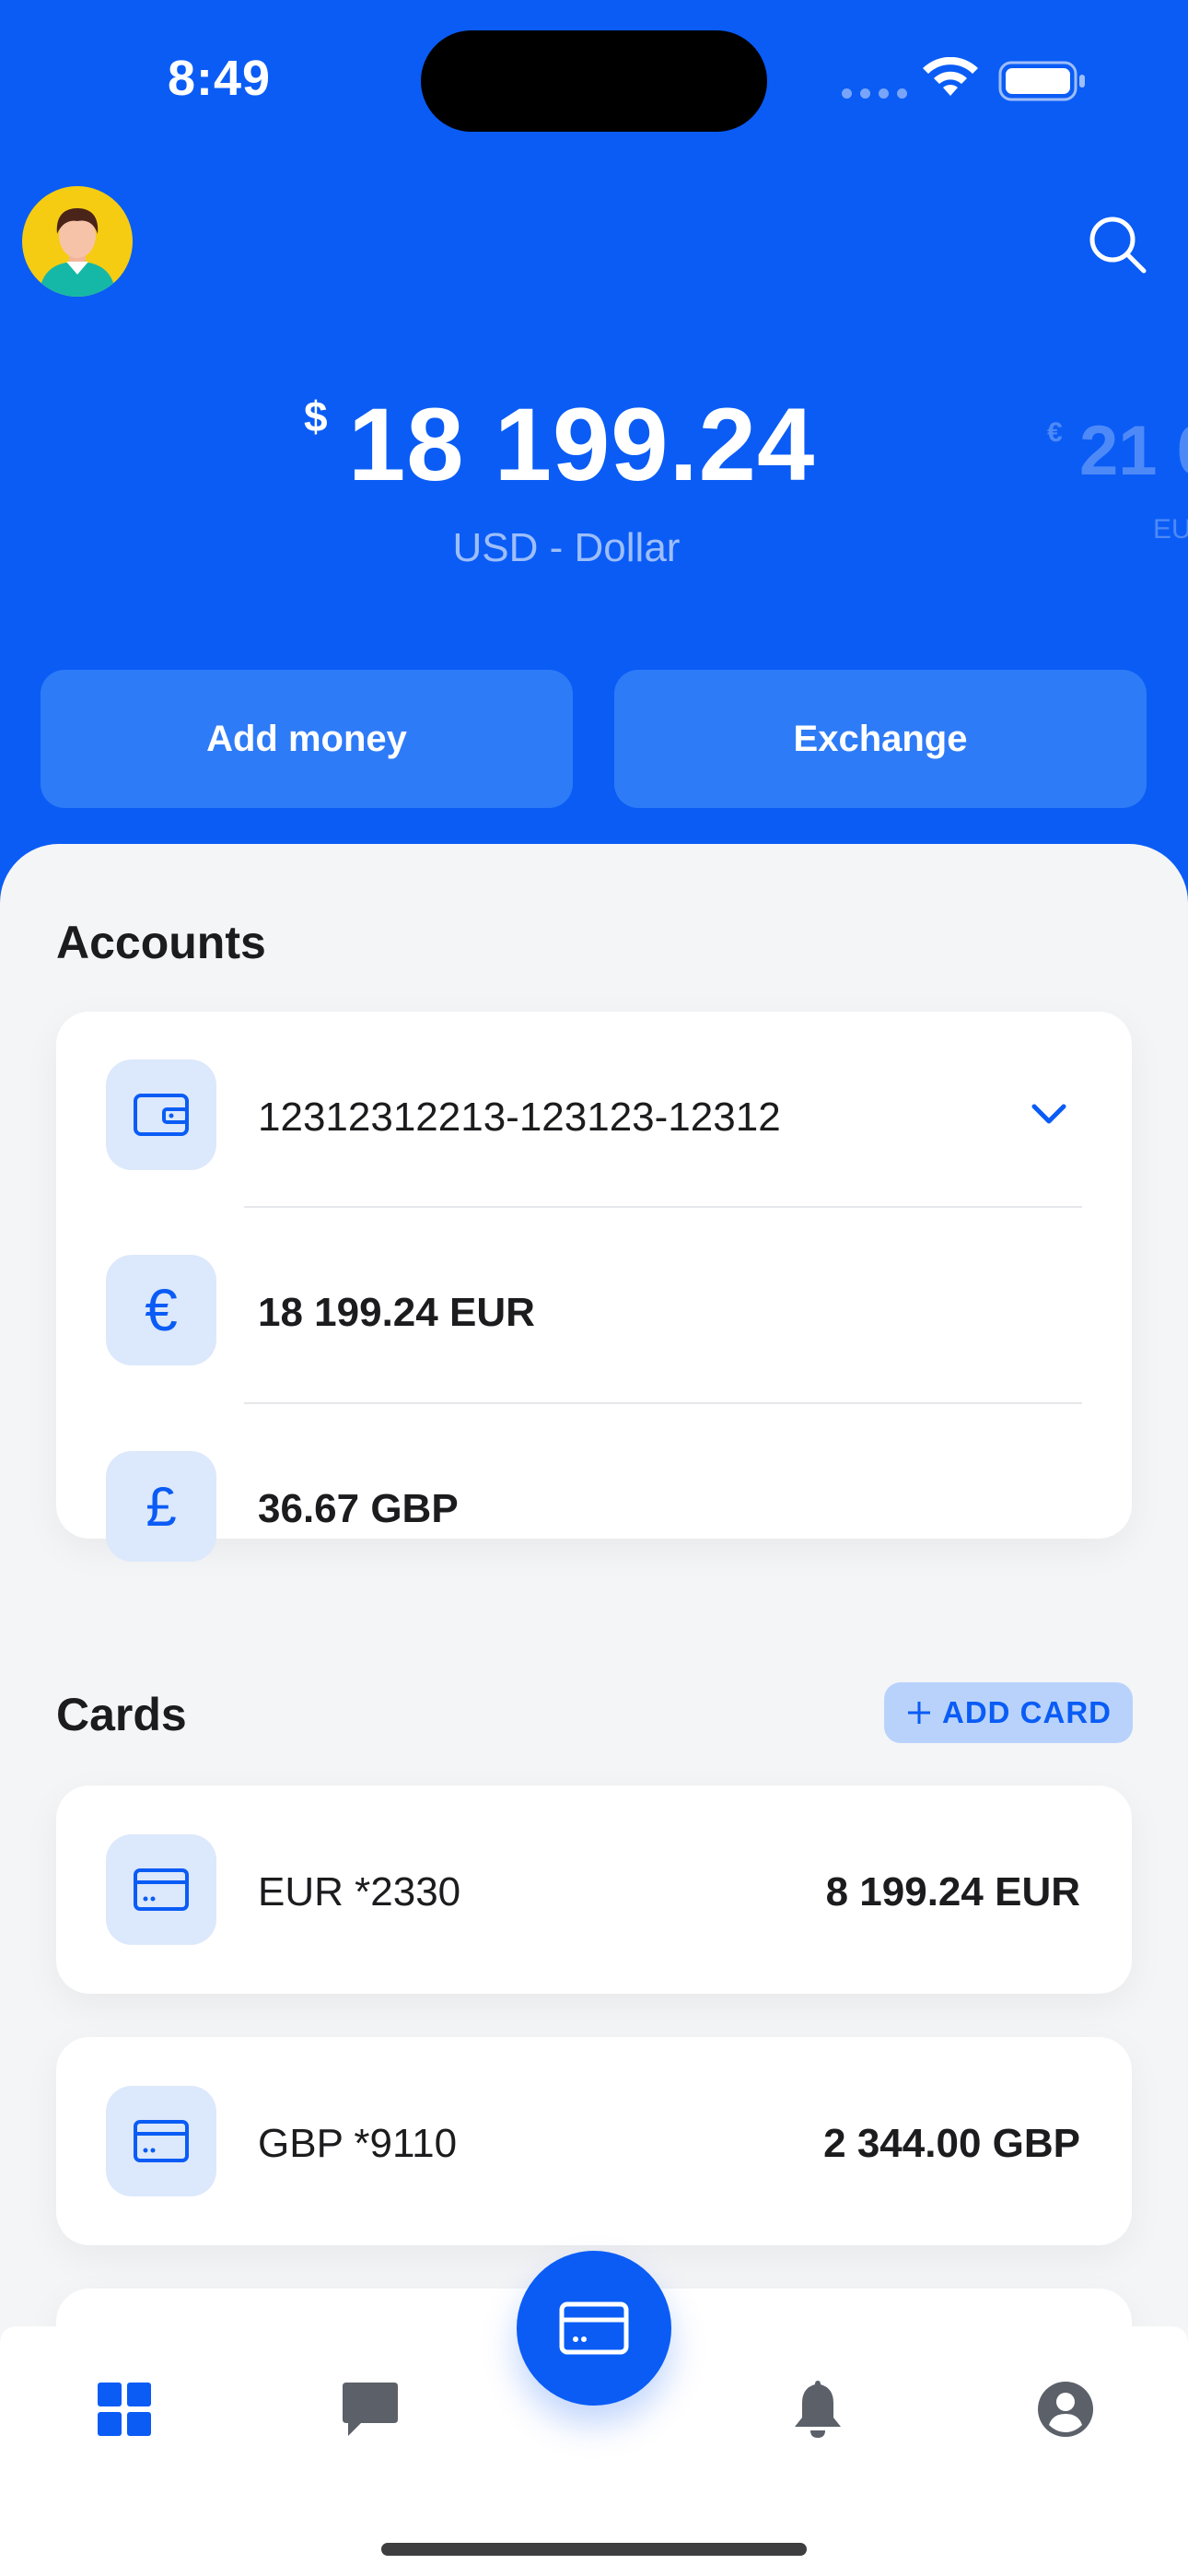 This screenshot has height=2576, width=1188. What do you see at coordinates (220, 78) in the screenshot?
I see `status-time: 8:49` at bounding box center [220, 78].